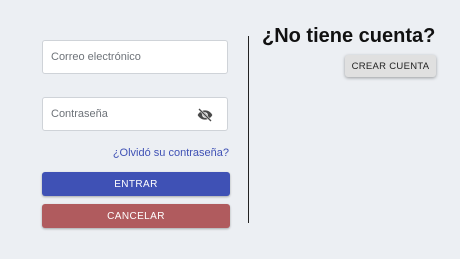 This screenshot has height=259, width=460. I want to click on password-field, so click(135, 114).